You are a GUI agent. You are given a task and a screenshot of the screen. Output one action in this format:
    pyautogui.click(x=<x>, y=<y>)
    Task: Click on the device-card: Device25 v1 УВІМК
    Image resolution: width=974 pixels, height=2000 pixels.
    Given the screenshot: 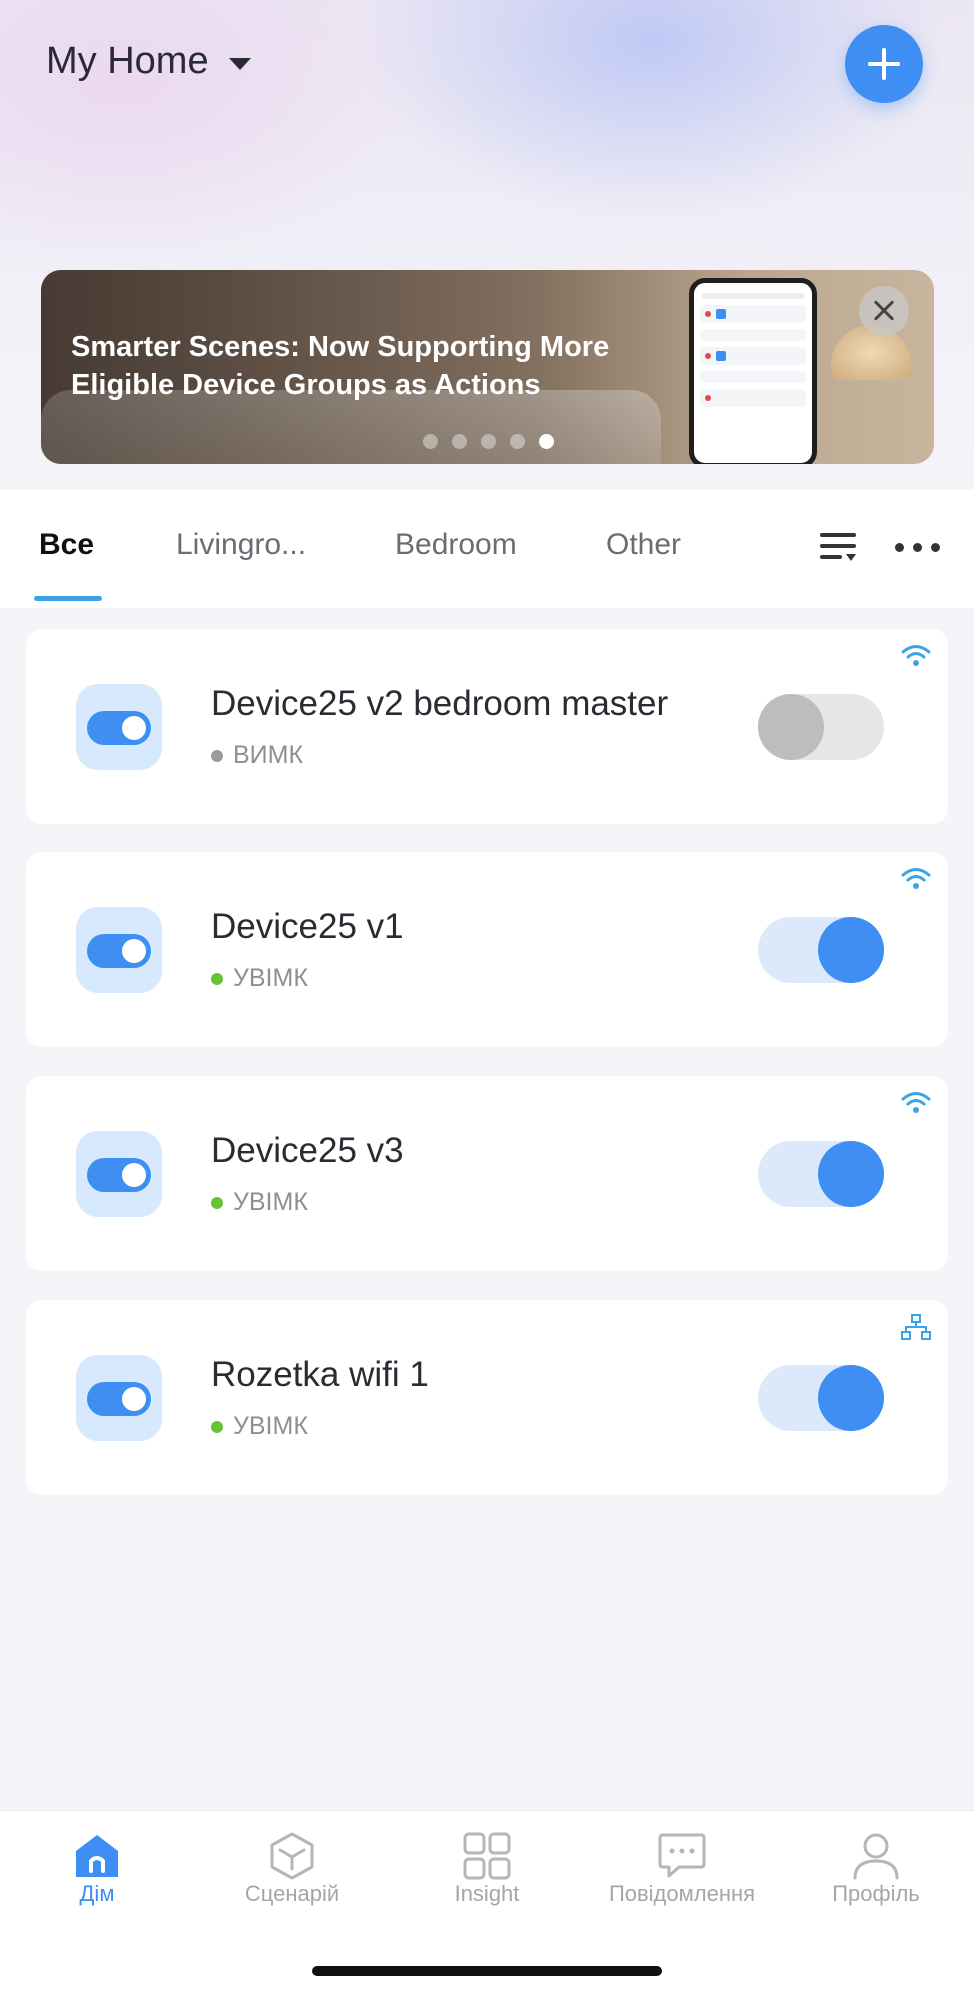 What is the action you would take?
    pyautogui.click(x=487, y=949)
    